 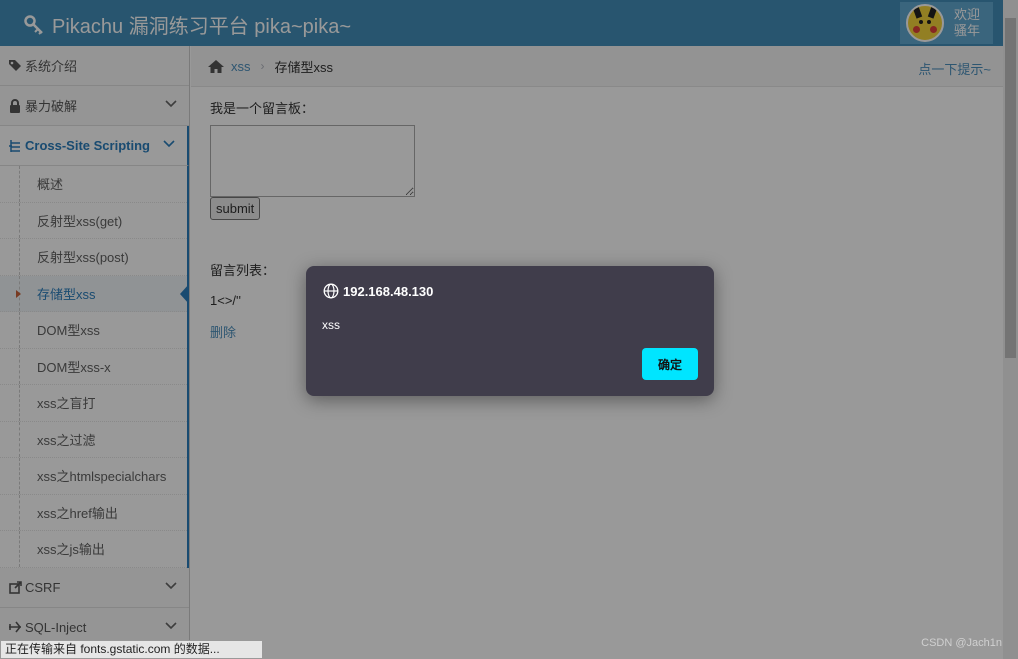 I want to click on dialog-origin-text: 192.168.48.130, so click(x=388, y=291).